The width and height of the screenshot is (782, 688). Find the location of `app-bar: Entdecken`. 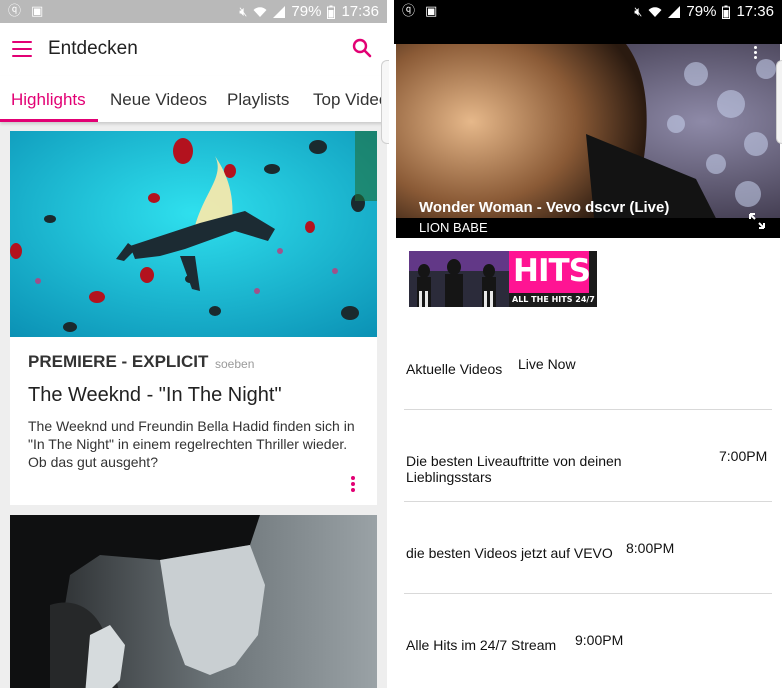

app-bar: Entdecken is located at coordinates (193, 49).